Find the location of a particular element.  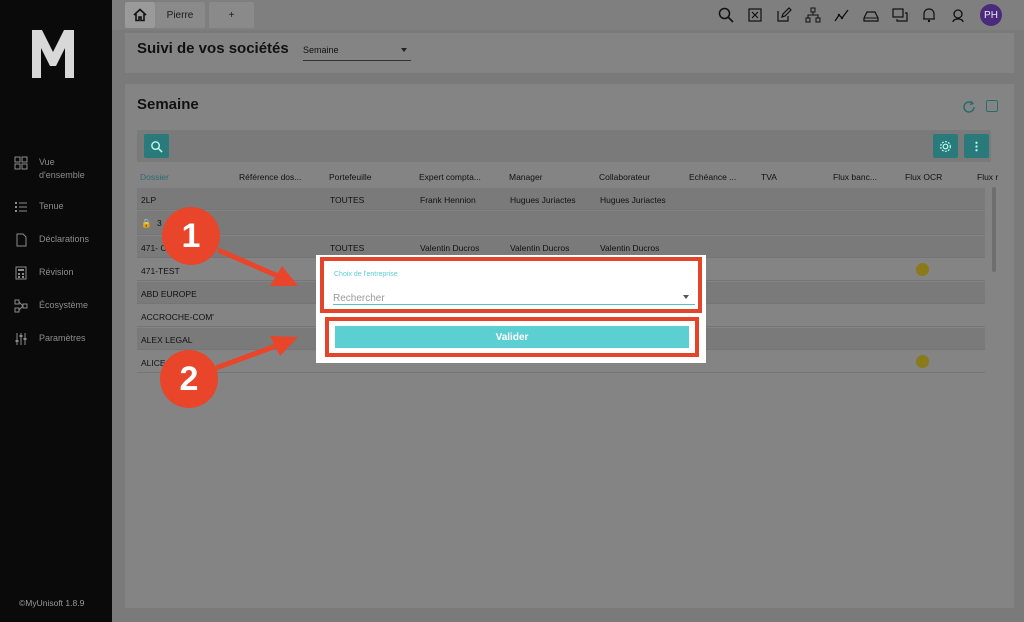

cell-expert: Frank Hennion is located at coordinates (448, 200).